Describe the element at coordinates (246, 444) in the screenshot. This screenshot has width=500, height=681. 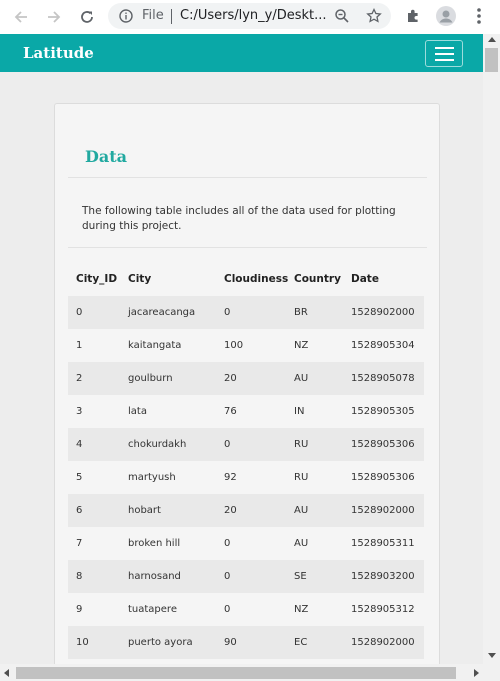
I see `table-row: 4 chokurdakh 0 RU 1528905306` at that location.